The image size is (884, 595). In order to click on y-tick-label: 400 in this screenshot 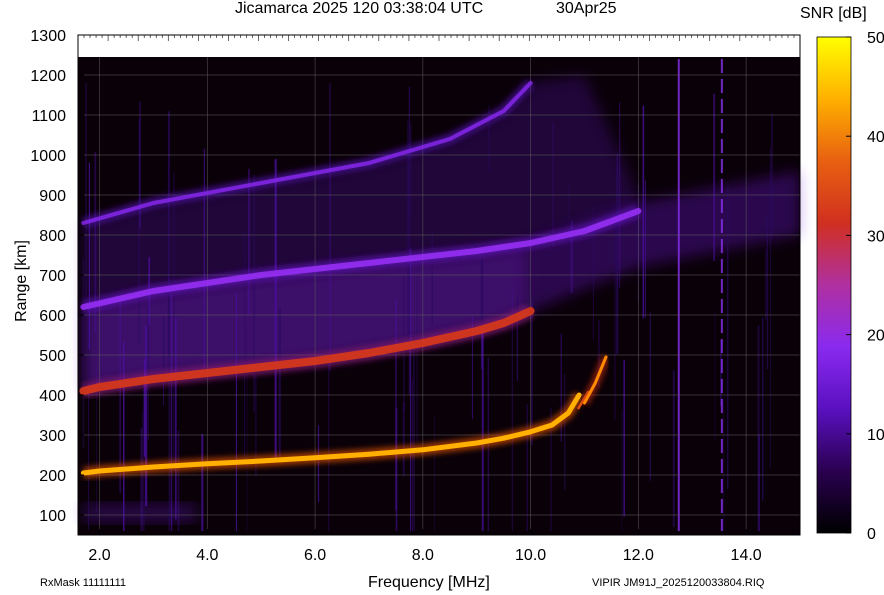, I will do `click(52, 396)`.